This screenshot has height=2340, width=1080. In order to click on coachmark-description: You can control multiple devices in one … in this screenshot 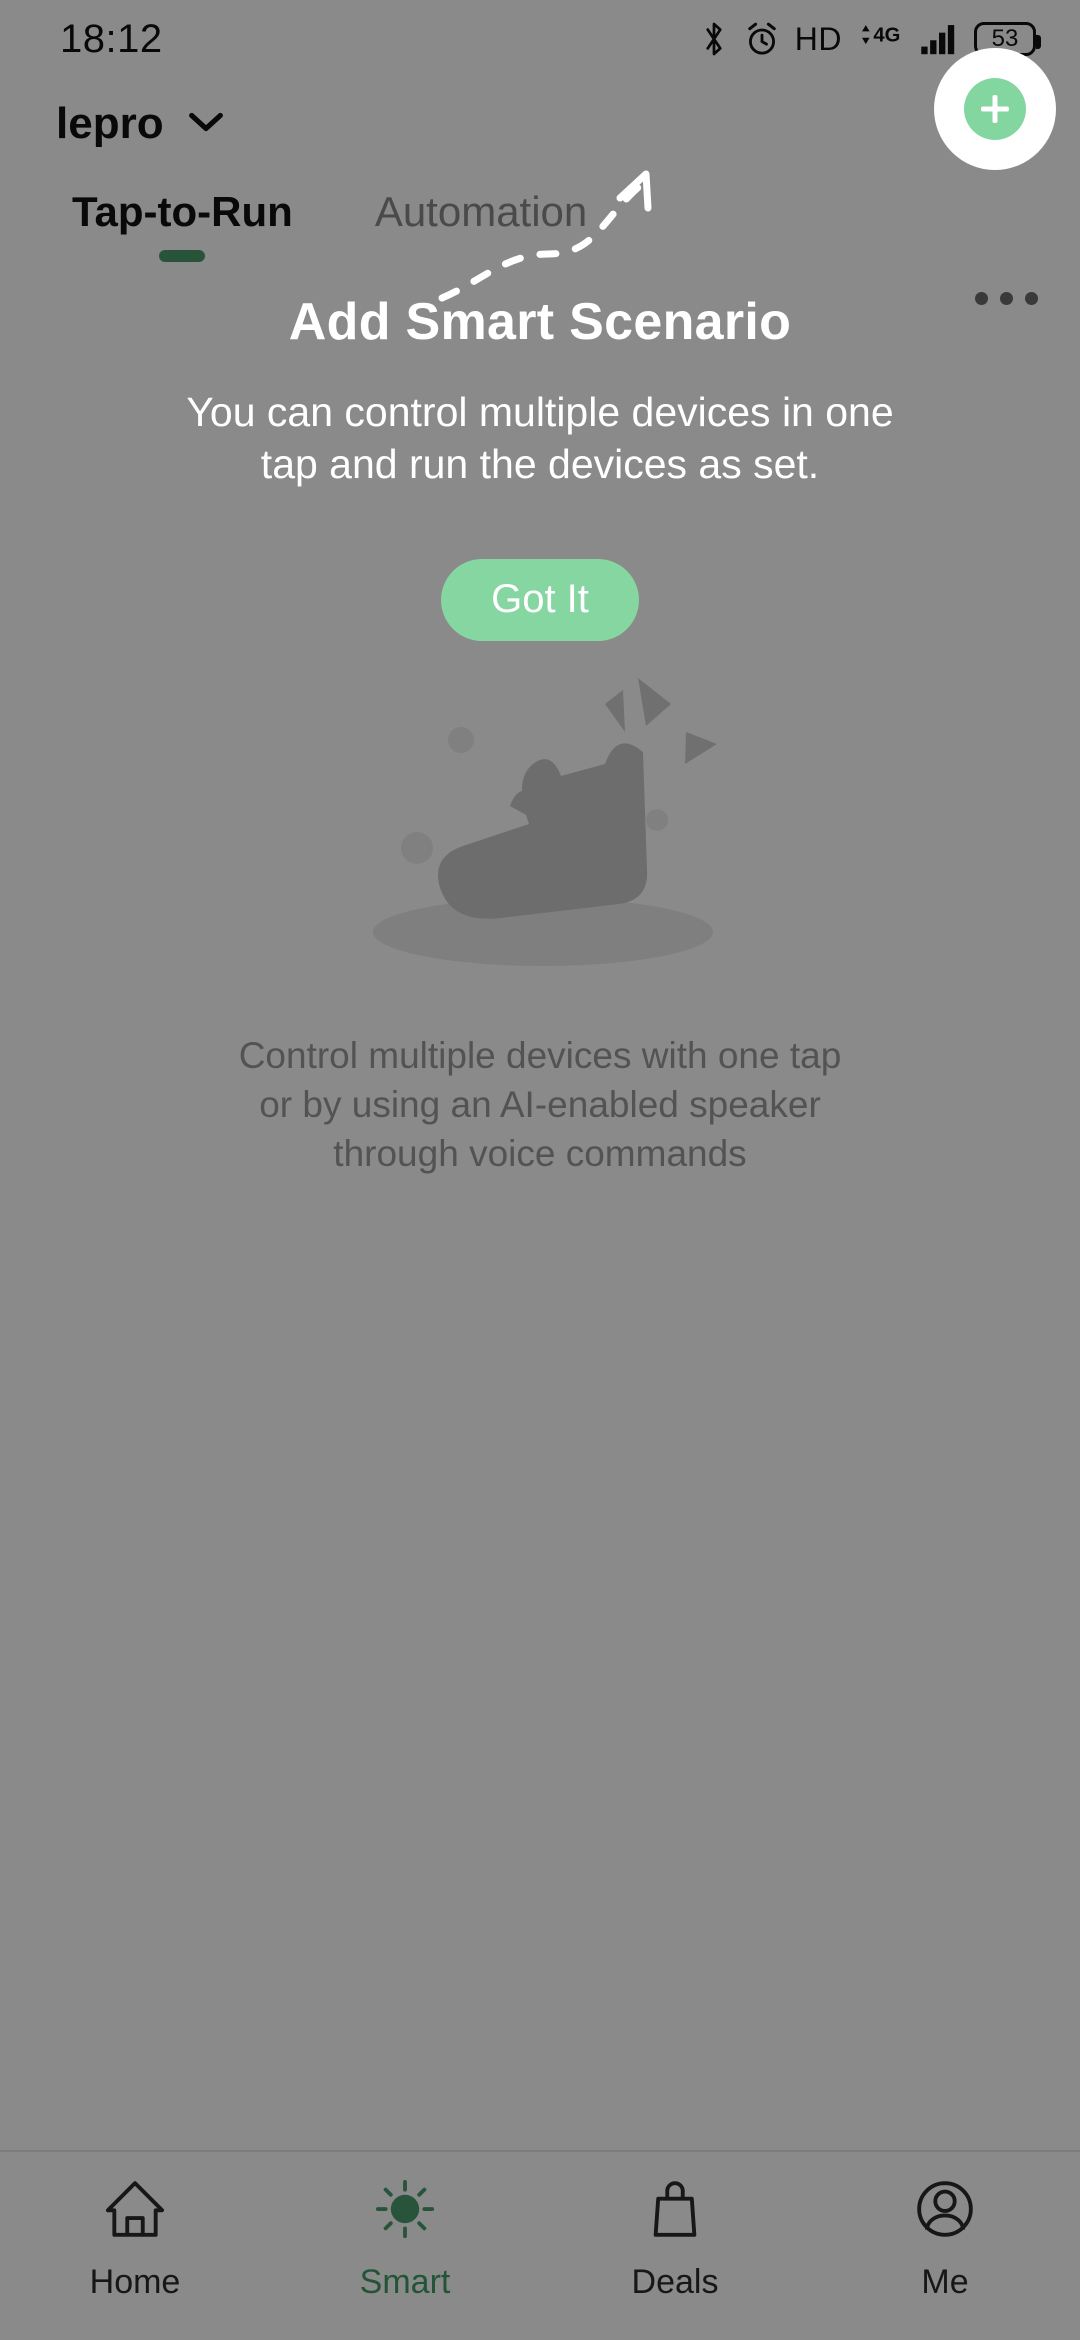, I will do `click(540, 438)`.